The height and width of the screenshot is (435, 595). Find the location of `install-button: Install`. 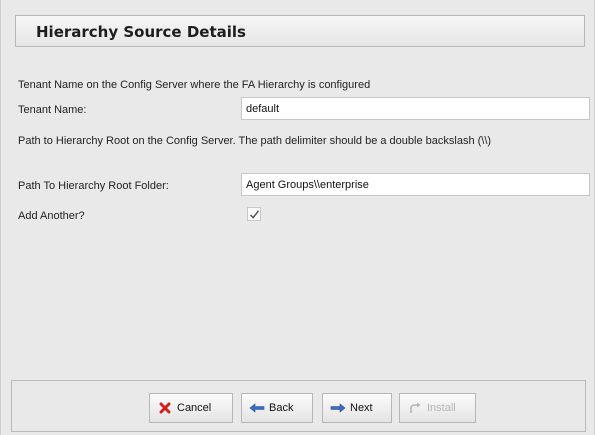

install-button: Install is located at coordinates (437, 408).